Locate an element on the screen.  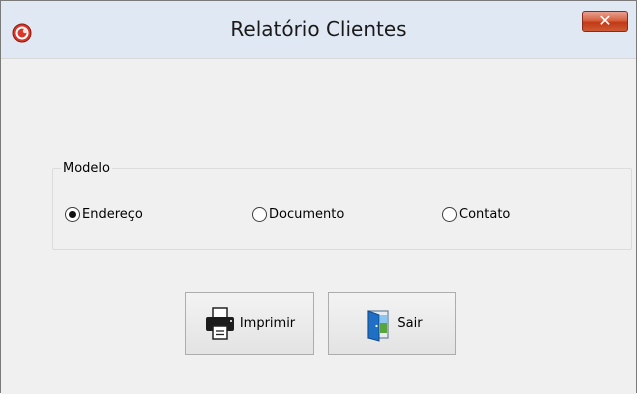
radio-contato: Contato is located at coordinates (476, 214).